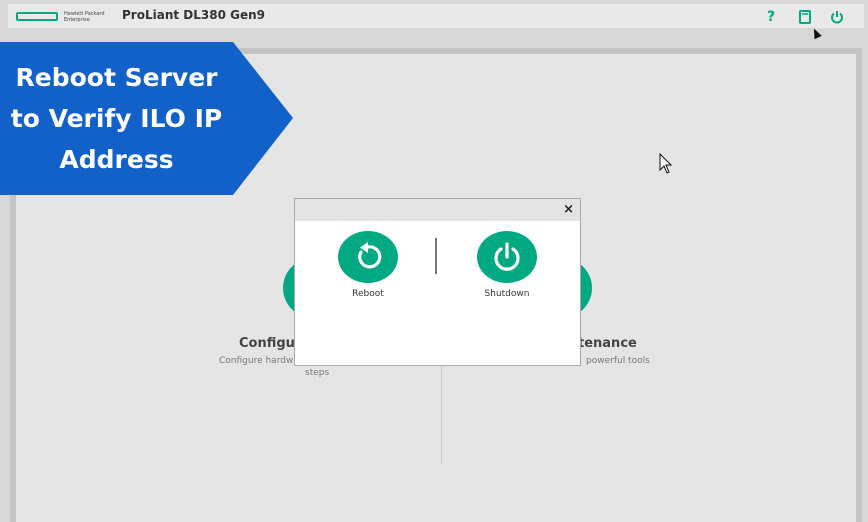 The image size is (868, 522). What do you see at coordinates (437, 210) in the screenshot?
I see `dialog-header: ×` at bounding box center [437, 210].